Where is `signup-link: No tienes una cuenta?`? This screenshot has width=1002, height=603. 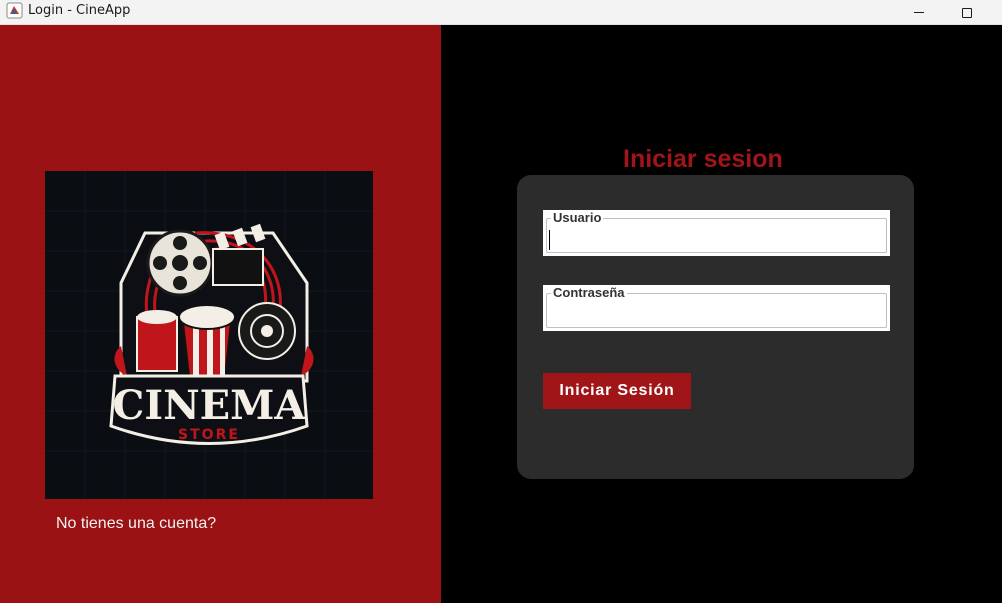
signup-link: No tienes una cuenta? is located at coordinates (136, 524).